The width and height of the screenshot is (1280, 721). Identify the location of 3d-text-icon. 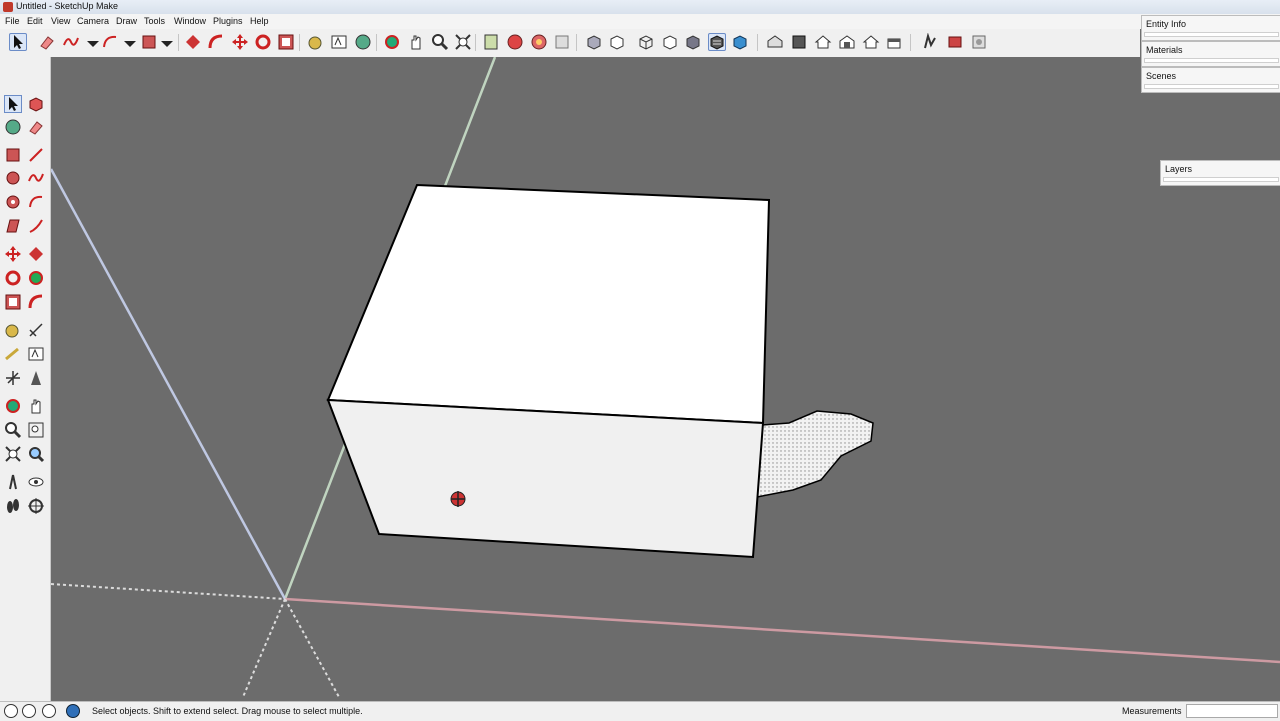
(36, 378).